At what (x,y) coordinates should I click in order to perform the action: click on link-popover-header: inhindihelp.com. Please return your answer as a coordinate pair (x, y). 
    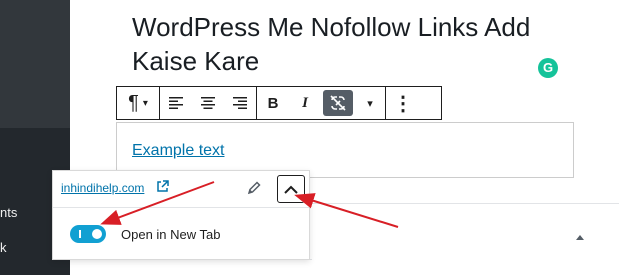
    Looking at the image, I should click on (181, 189).